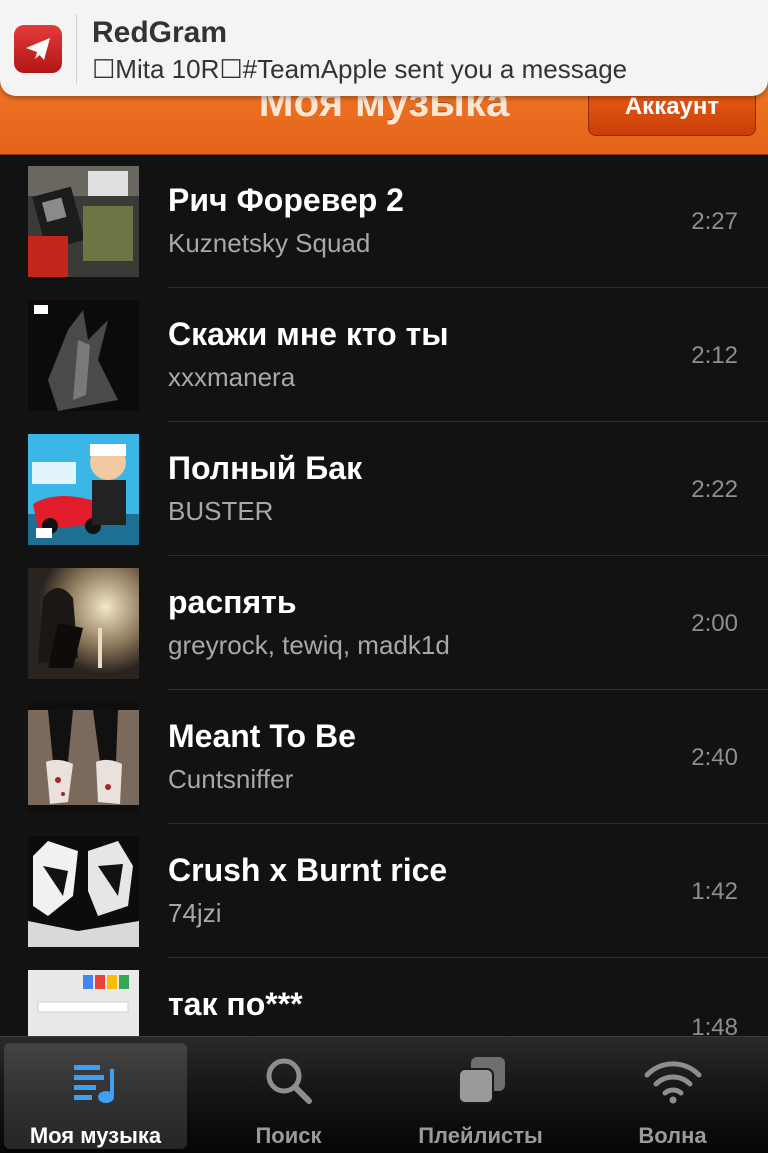 The width and height of the screenshot is (768, 1153). What do you see at coordinates (384, 997) in the screenshot?
I see `track-row: так по*** 1:48` at bounding box center [384, 997].